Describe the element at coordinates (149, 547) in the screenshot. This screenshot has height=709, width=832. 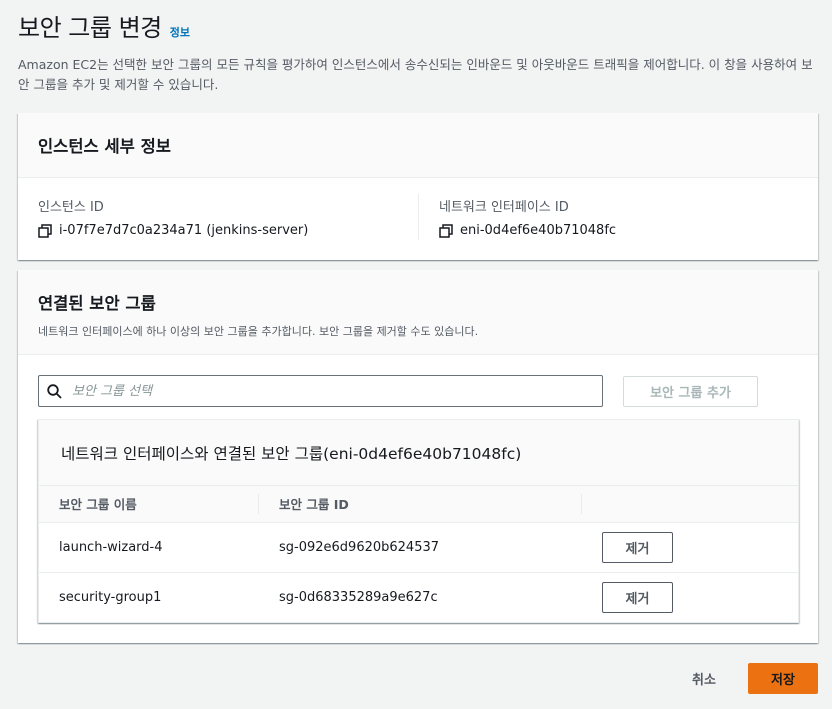
I see `sg-name-cell: launch-wizard-4` at that location.